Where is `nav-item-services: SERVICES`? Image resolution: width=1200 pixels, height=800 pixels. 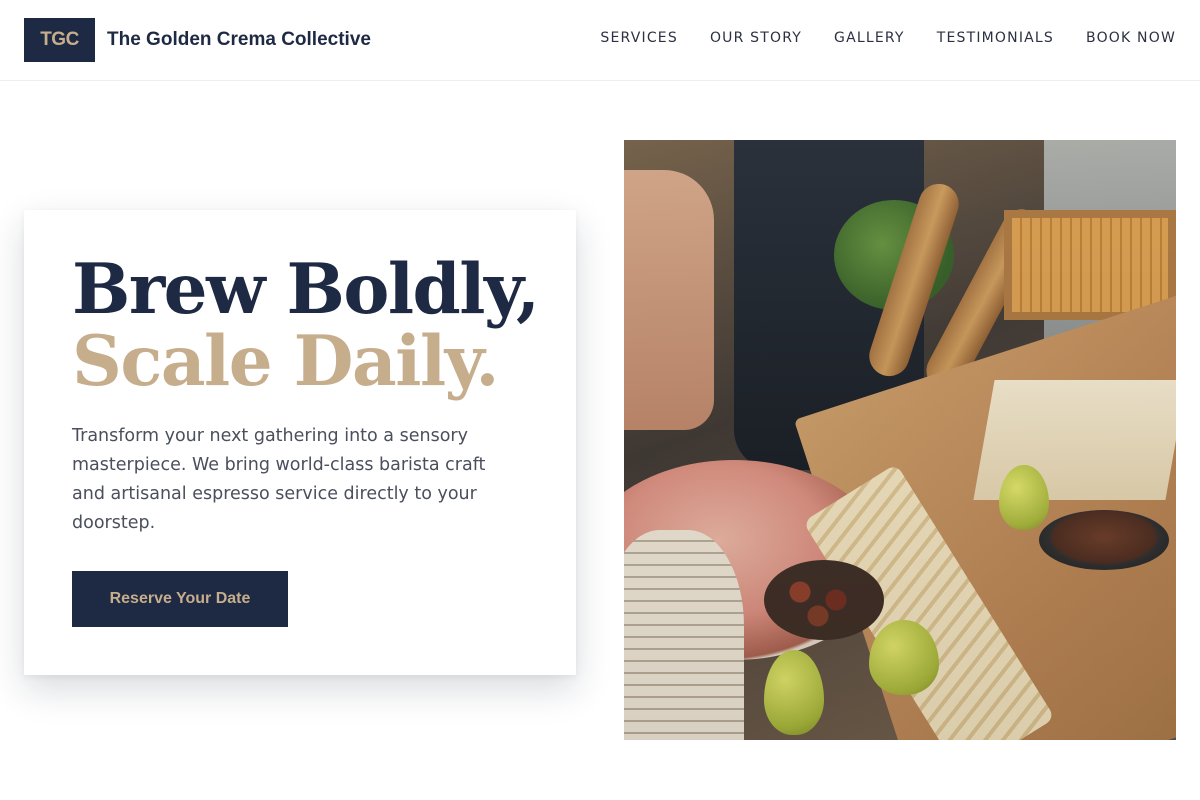 nav-item-services: SERVICES is located at coordinates (639, 38).